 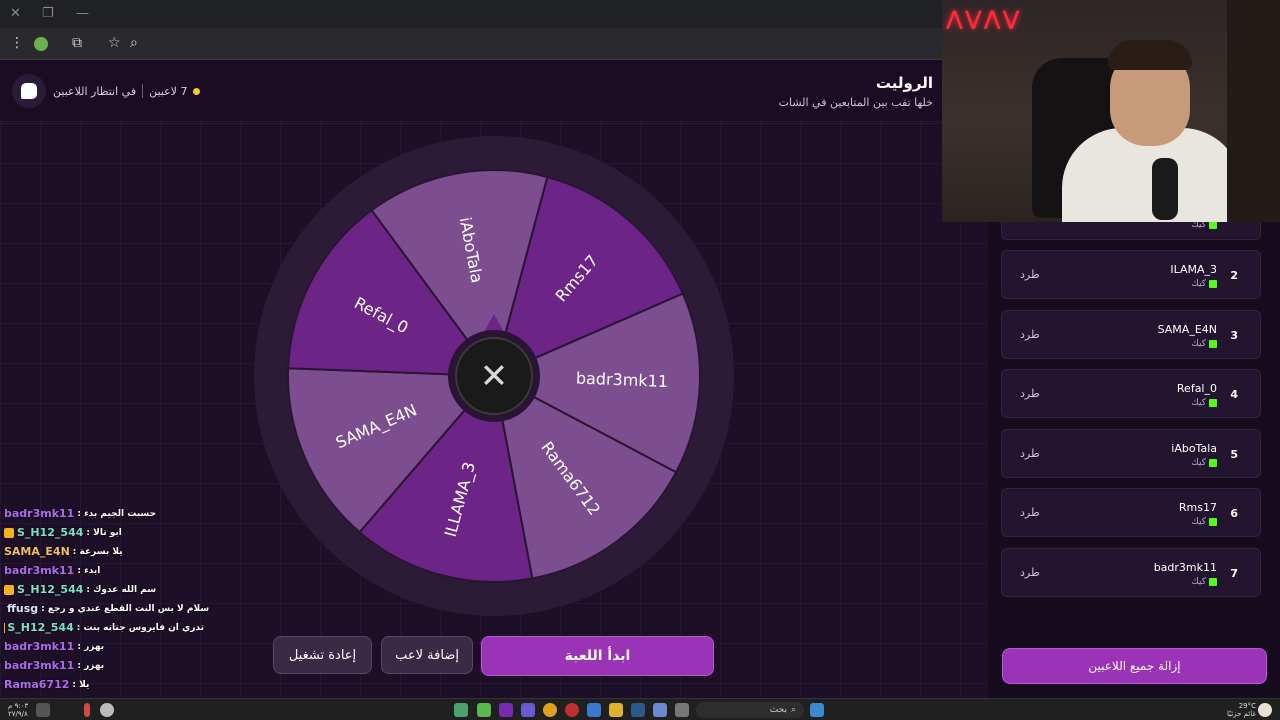 What do you see at coordinates (134, 43) in the screenshot?
I see `zoom-icon: ⌕` at bounding box center [134, 43].